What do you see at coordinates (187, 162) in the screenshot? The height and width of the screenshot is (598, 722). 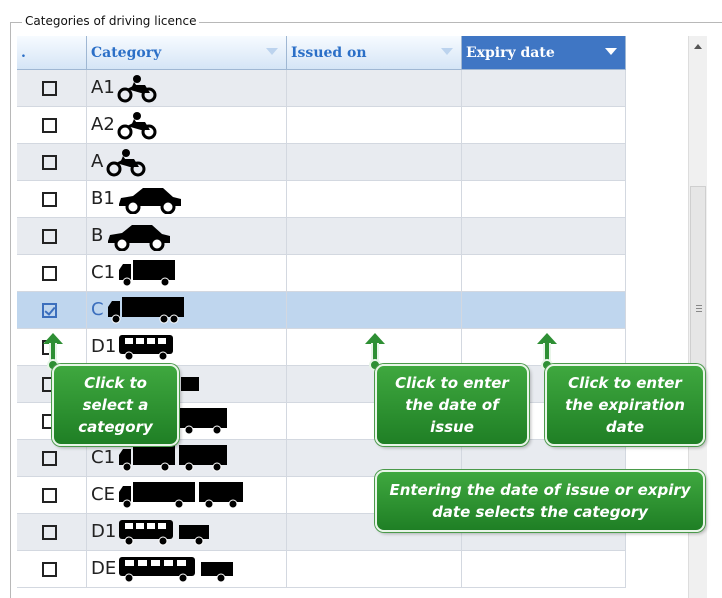 I see `category-cell: A` at bounding box center [187, 162].